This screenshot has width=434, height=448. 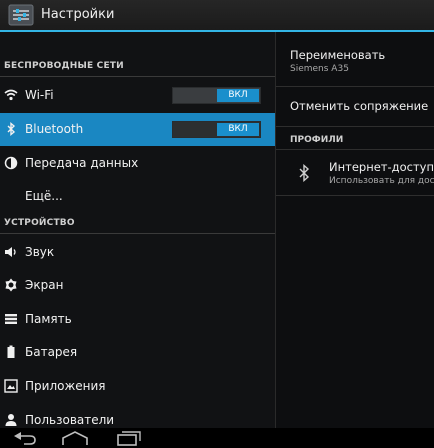 What do you see at coordinates (40, 252) in the screenshot?
I see `settings-item-label: Звук` at bounding box center [40, 252].